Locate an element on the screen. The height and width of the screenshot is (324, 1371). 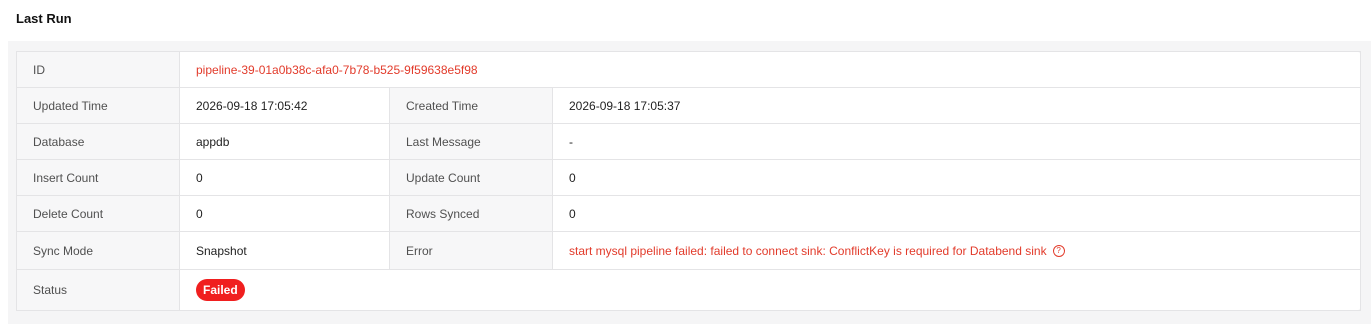
updated-time-label: Updated Time is located at coordinates (98, 105).